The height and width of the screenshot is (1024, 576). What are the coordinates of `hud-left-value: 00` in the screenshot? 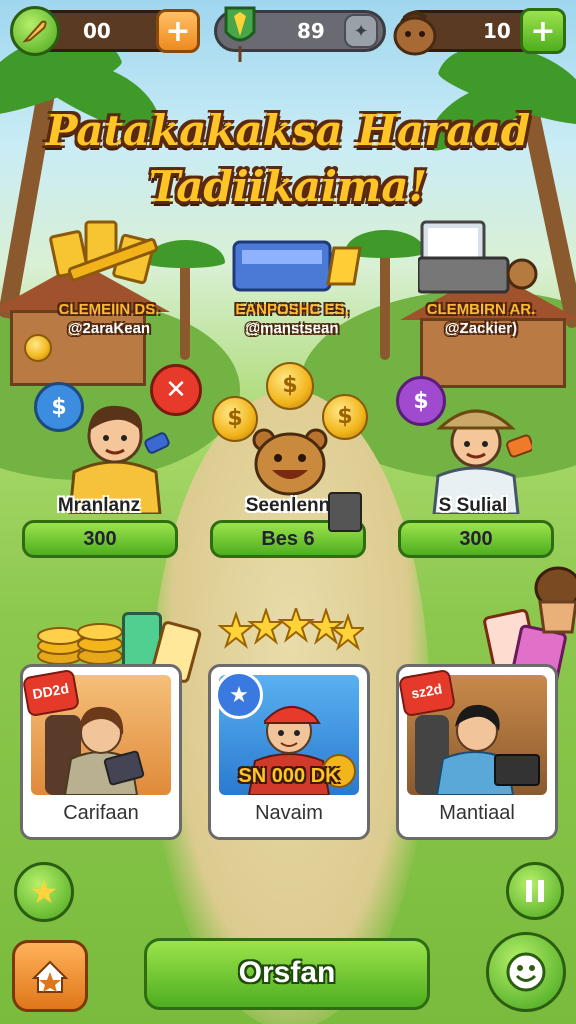 It's located at (97, 31).